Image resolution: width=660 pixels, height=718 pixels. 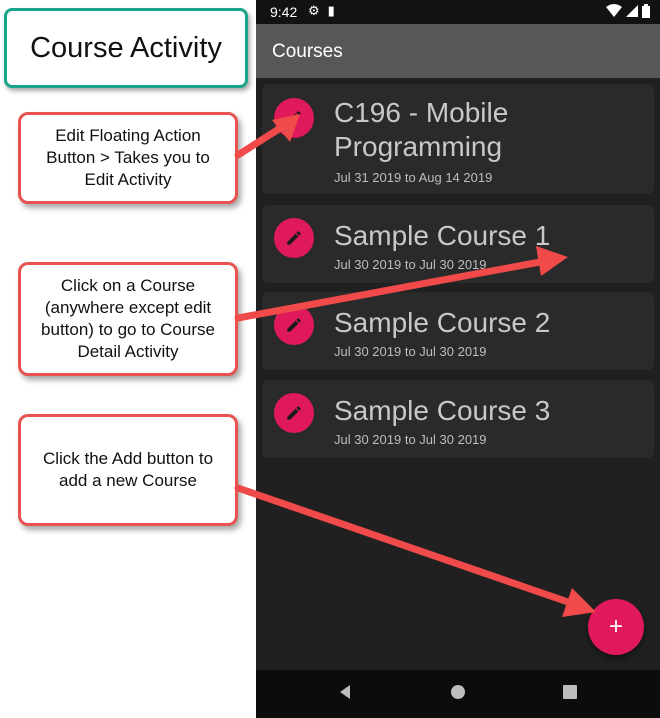 What do you see at coordinates (458, 12) in the screenshot?
I see `status-bar: 9:42 ⚙ ▮` at bounding box center [458, 12].